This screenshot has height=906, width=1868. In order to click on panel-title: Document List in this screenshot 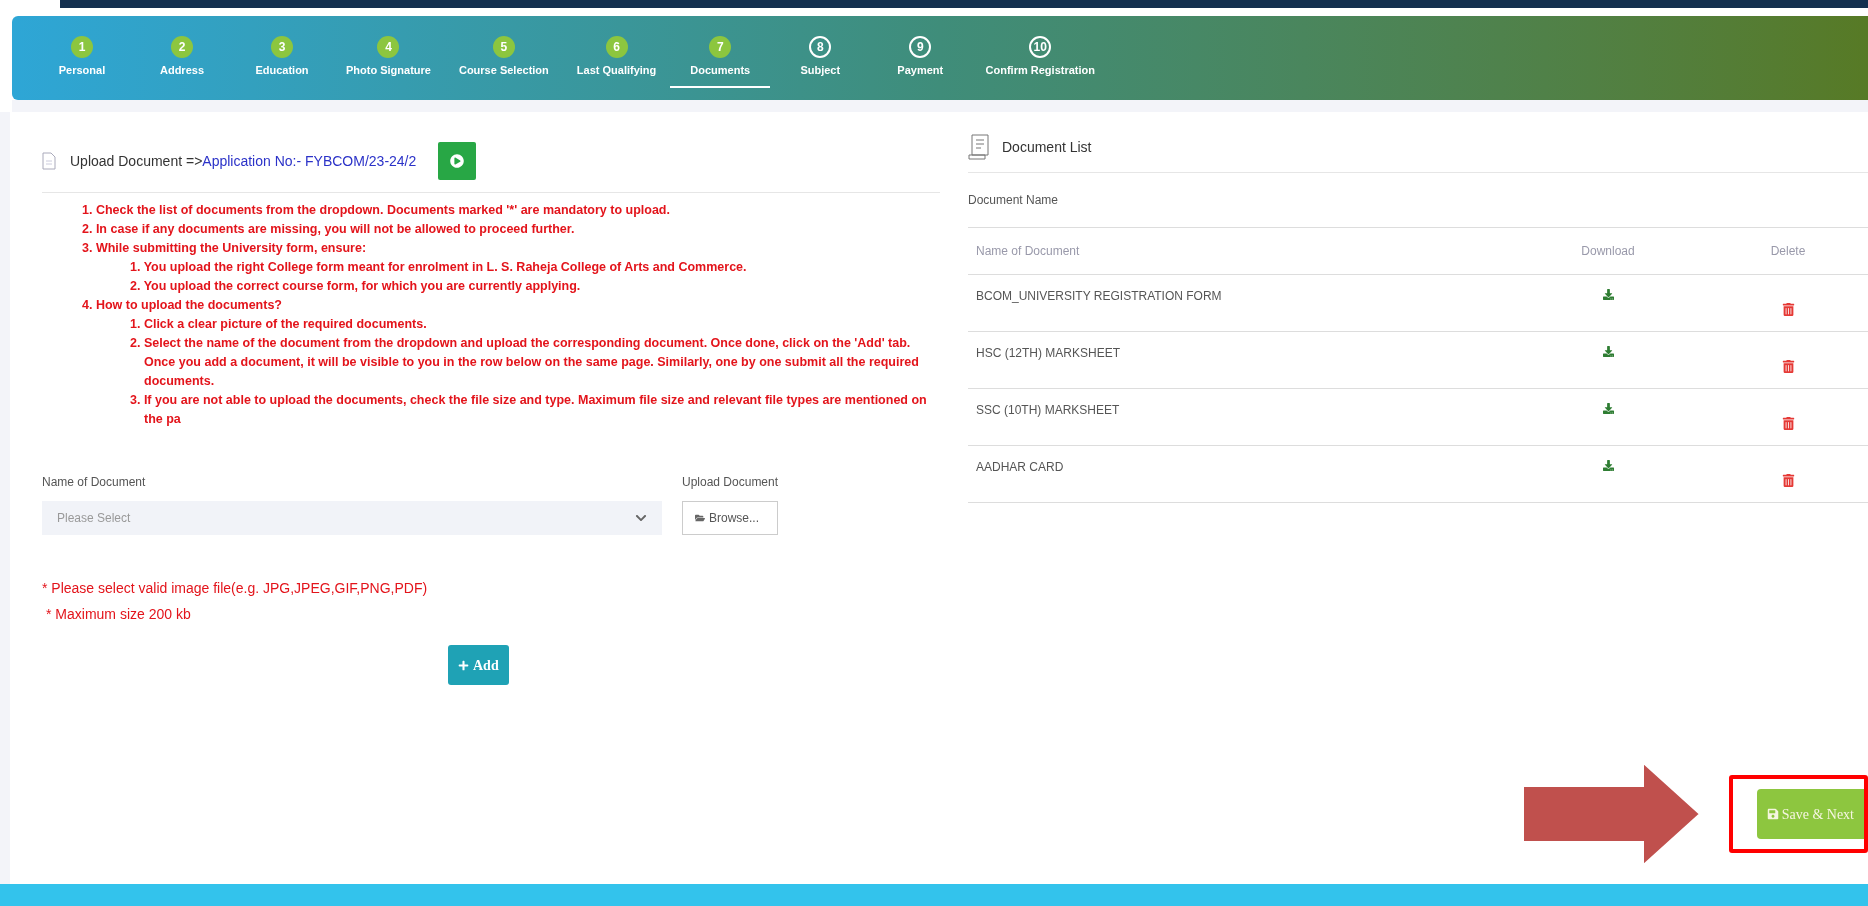, I will do `click(1047, 147)`.